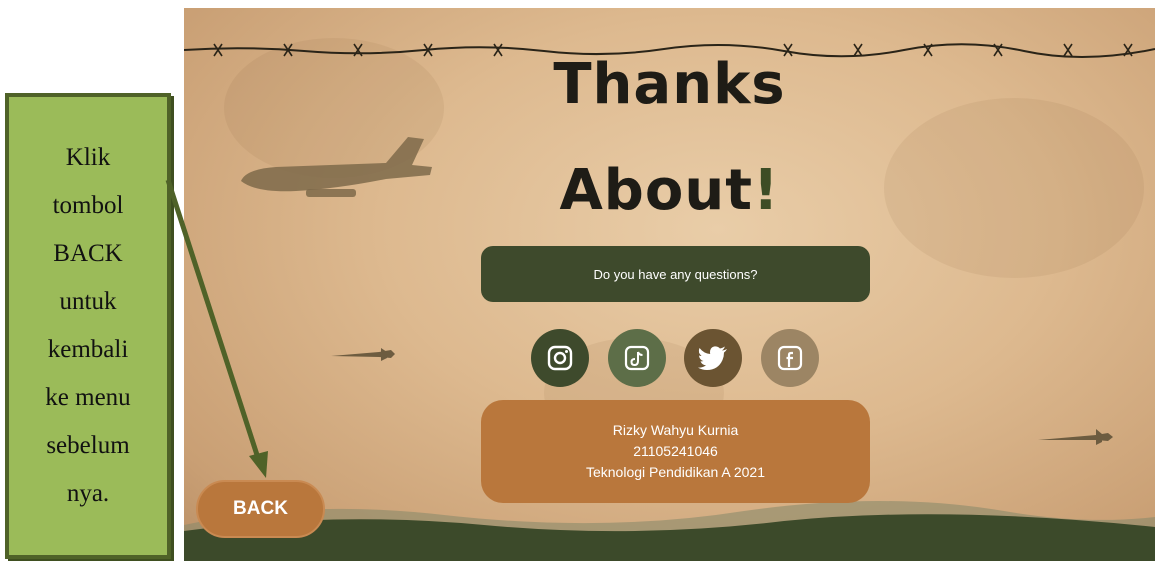 This screenshot has width=1155, height=561. What do you see at coordinates (88, 445) in the screenshot?
I see `callout-line: sebelum` at bounding box center [88, 445].